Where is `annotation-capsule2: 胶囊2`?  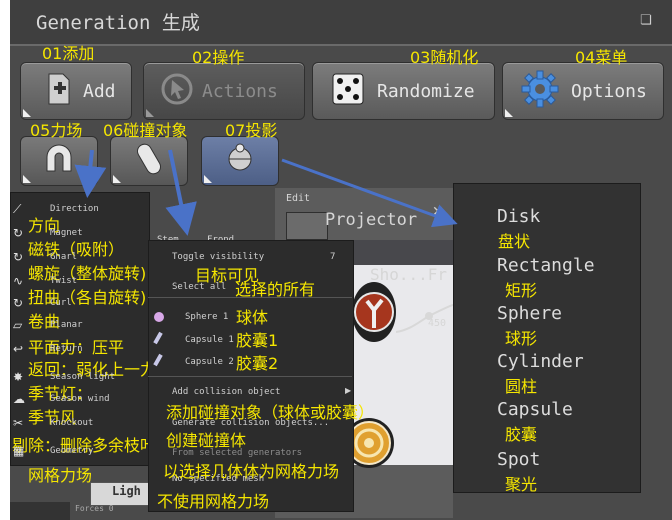 annotation-capsule2: 胶囊2 is located at coordinates (257, 363).